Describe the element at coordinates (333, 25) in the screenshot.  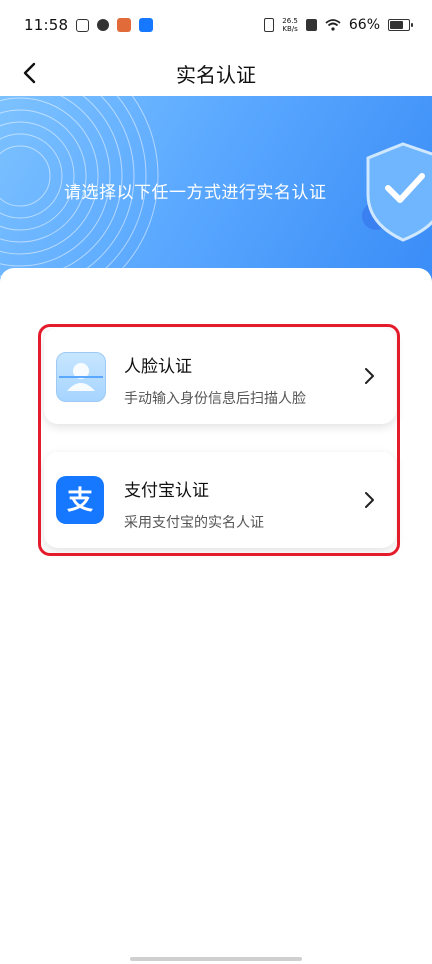
I see `wifi-icon` at that location.